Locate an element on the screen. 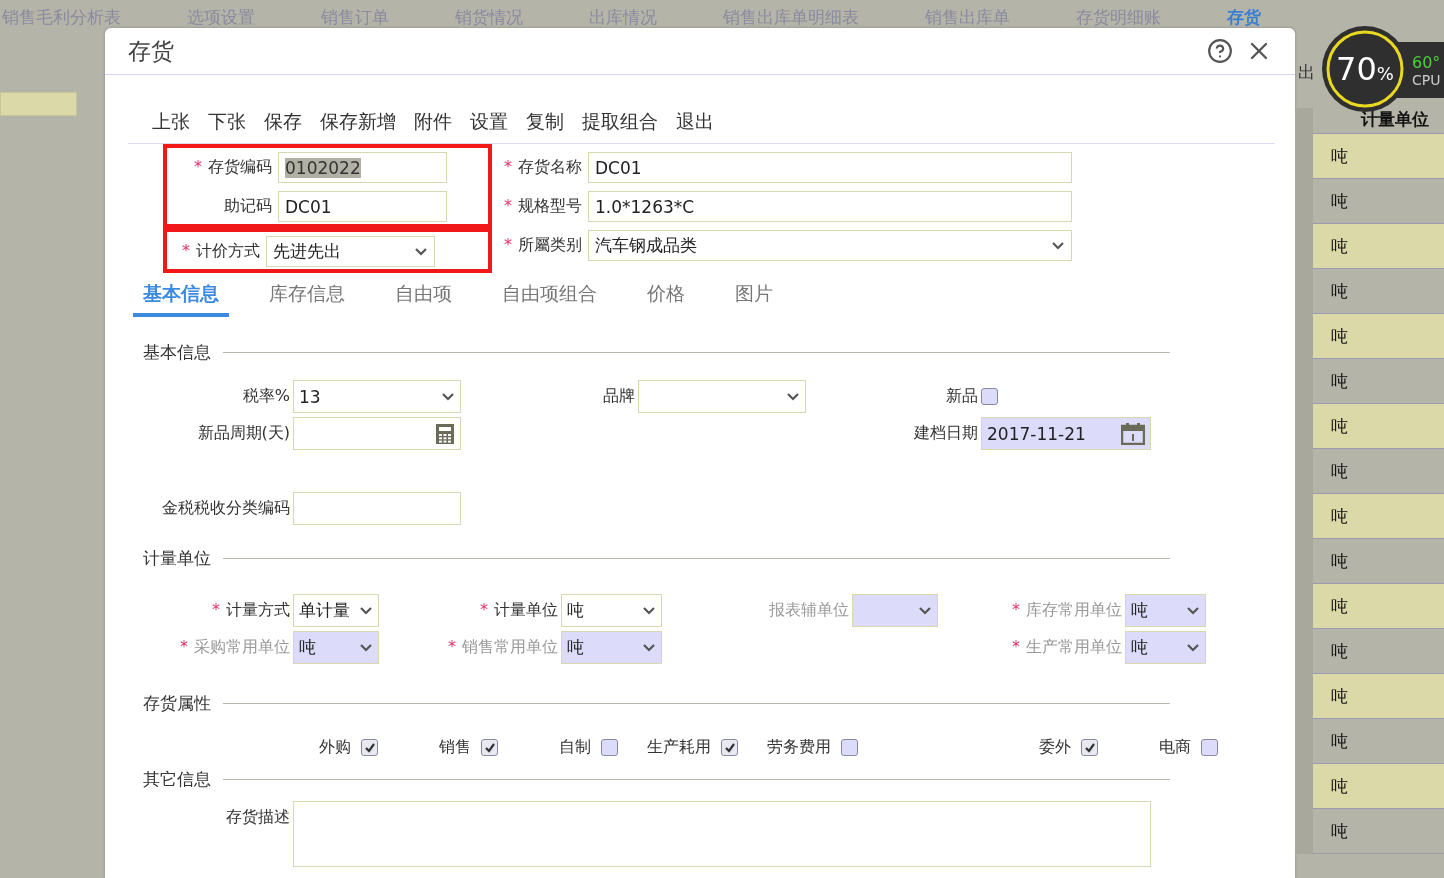  section-title: 其它信息 is located at coordinates (177, 779).